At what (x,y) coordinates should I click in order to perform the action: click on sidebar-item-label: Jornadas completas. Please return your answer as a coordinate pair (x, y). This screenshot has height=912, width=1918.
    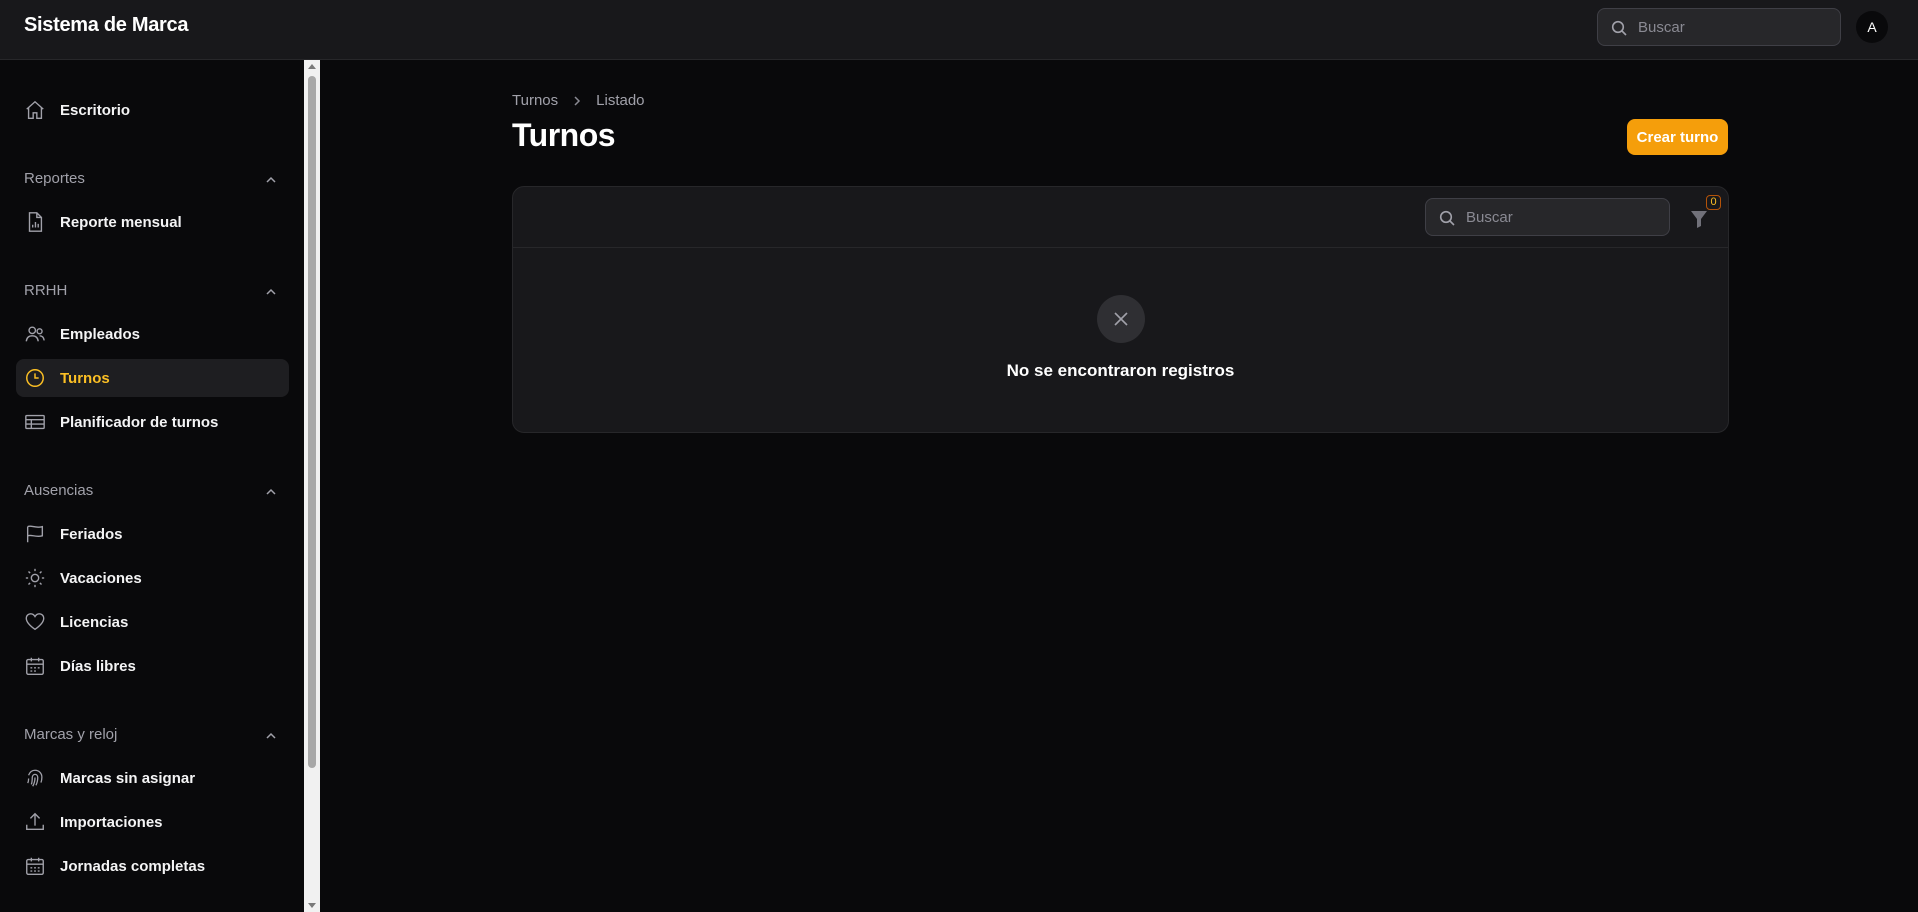
    Looking at the image, I should click on (133, 866).